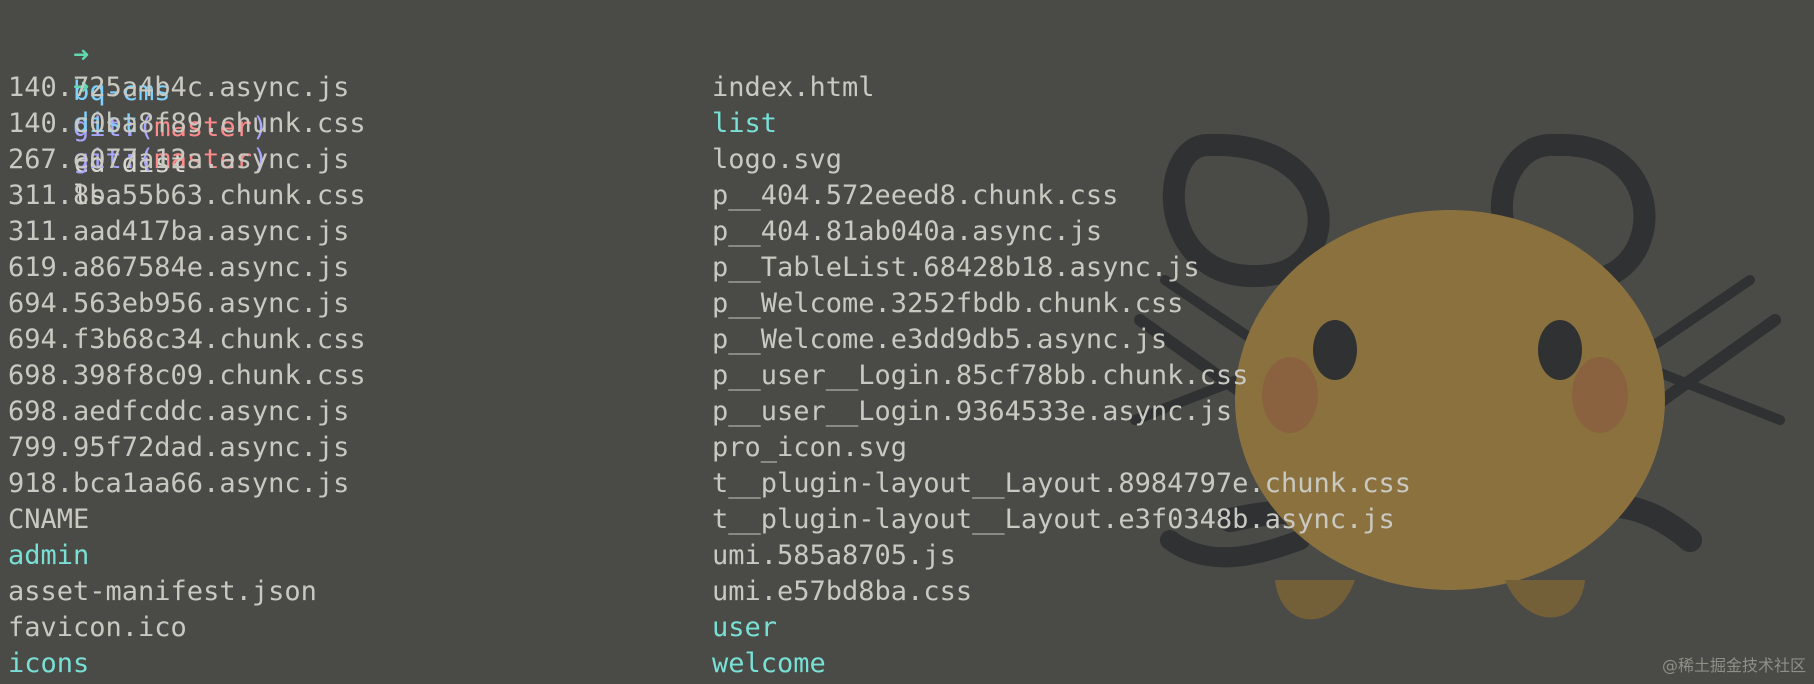 This screenshot has width=1814, height=684. I want to click on file-entry: 698.398f8c09.chunk.css, so click(187, 375).